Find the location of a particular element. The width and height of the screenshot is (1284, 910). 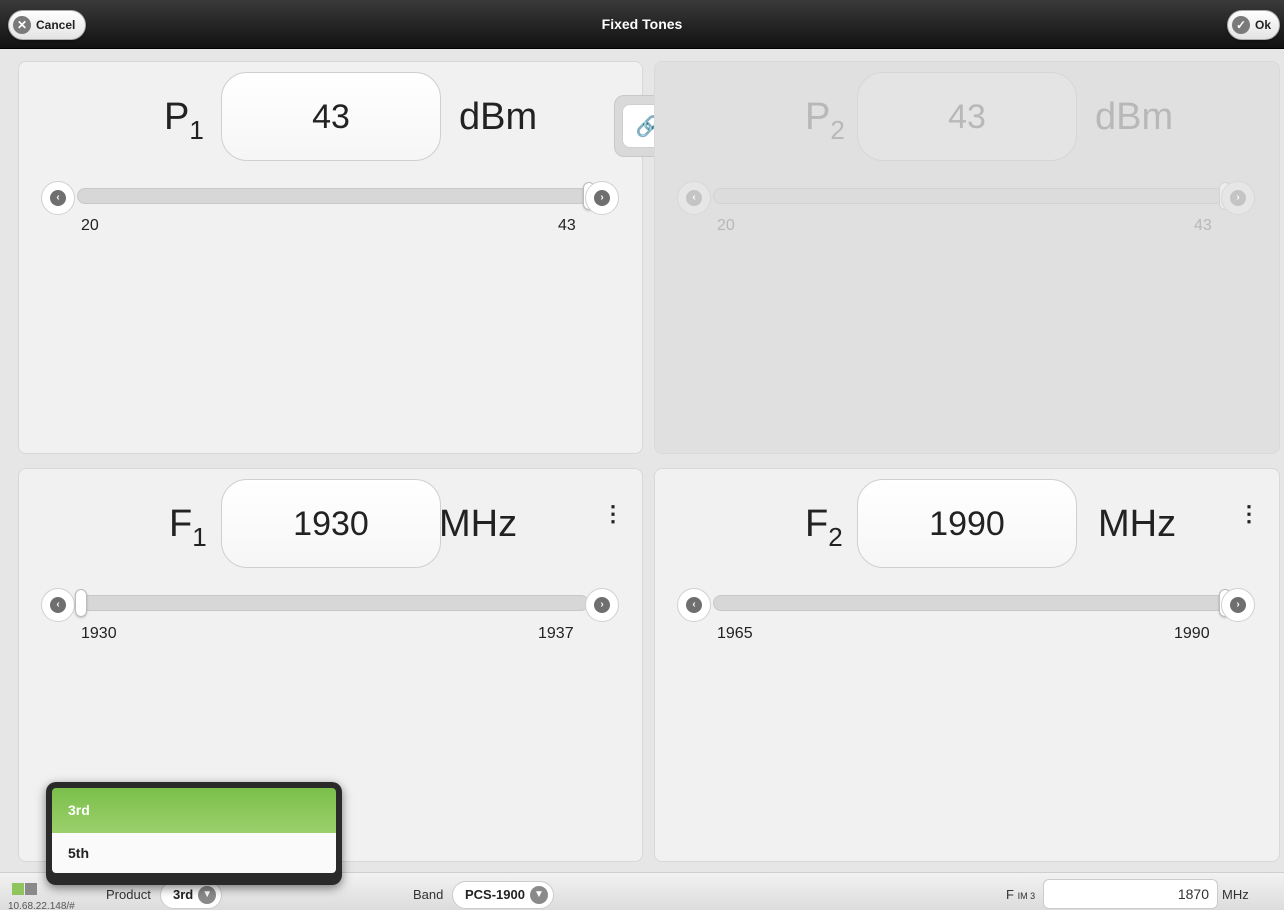

p2-unit: dBm is located at coordinates (1134, 117).